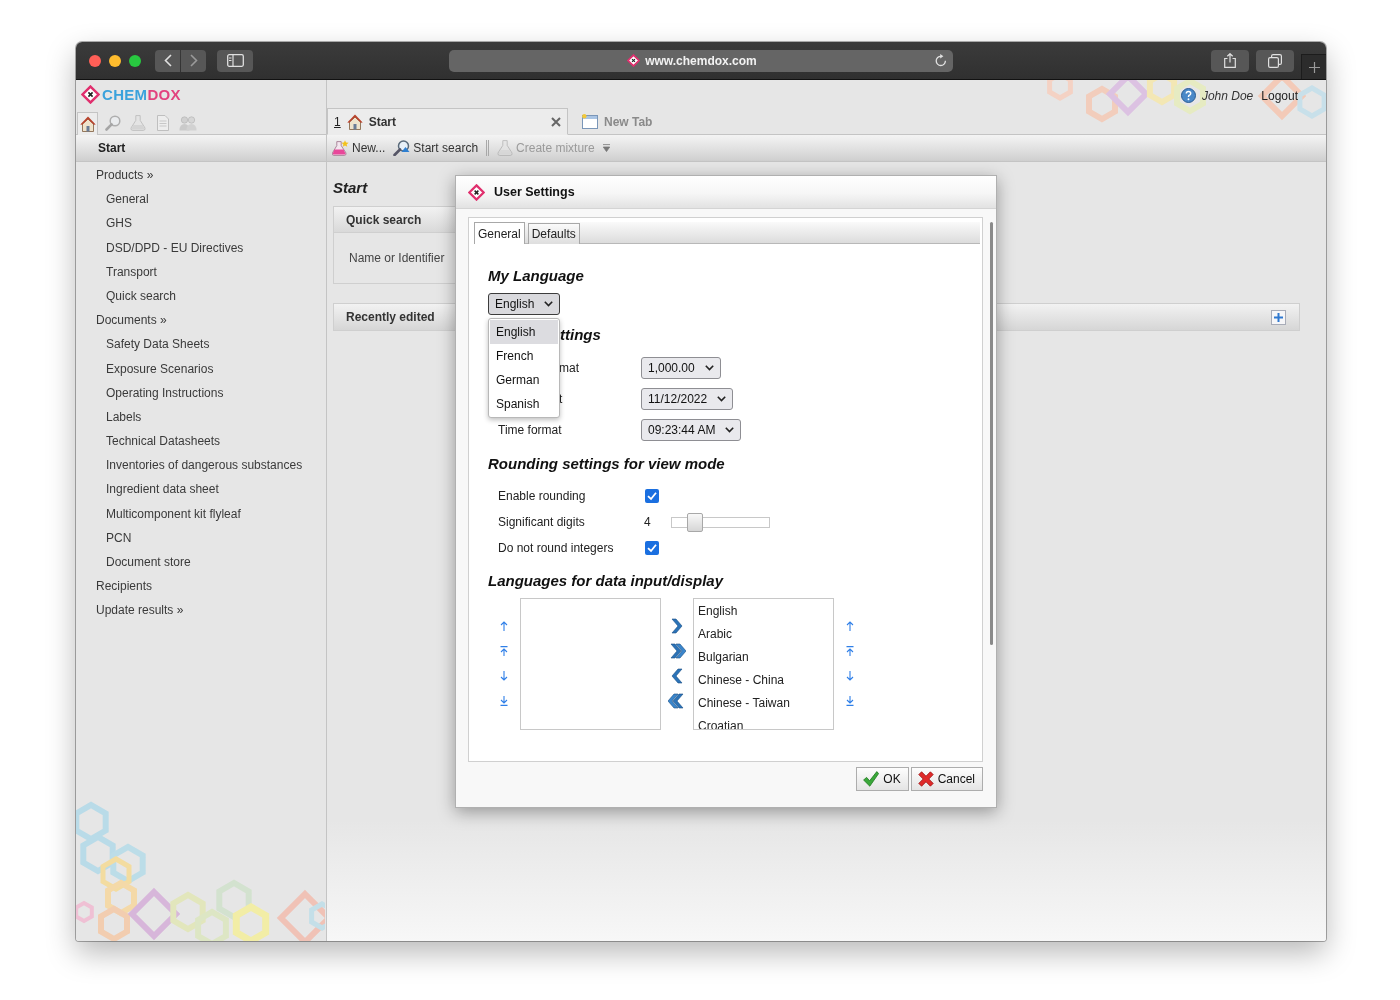  What do you see at coordinates (447, 121) in the screenshot?
I see `tab: 1 Start` at bounding box center [447, 121].